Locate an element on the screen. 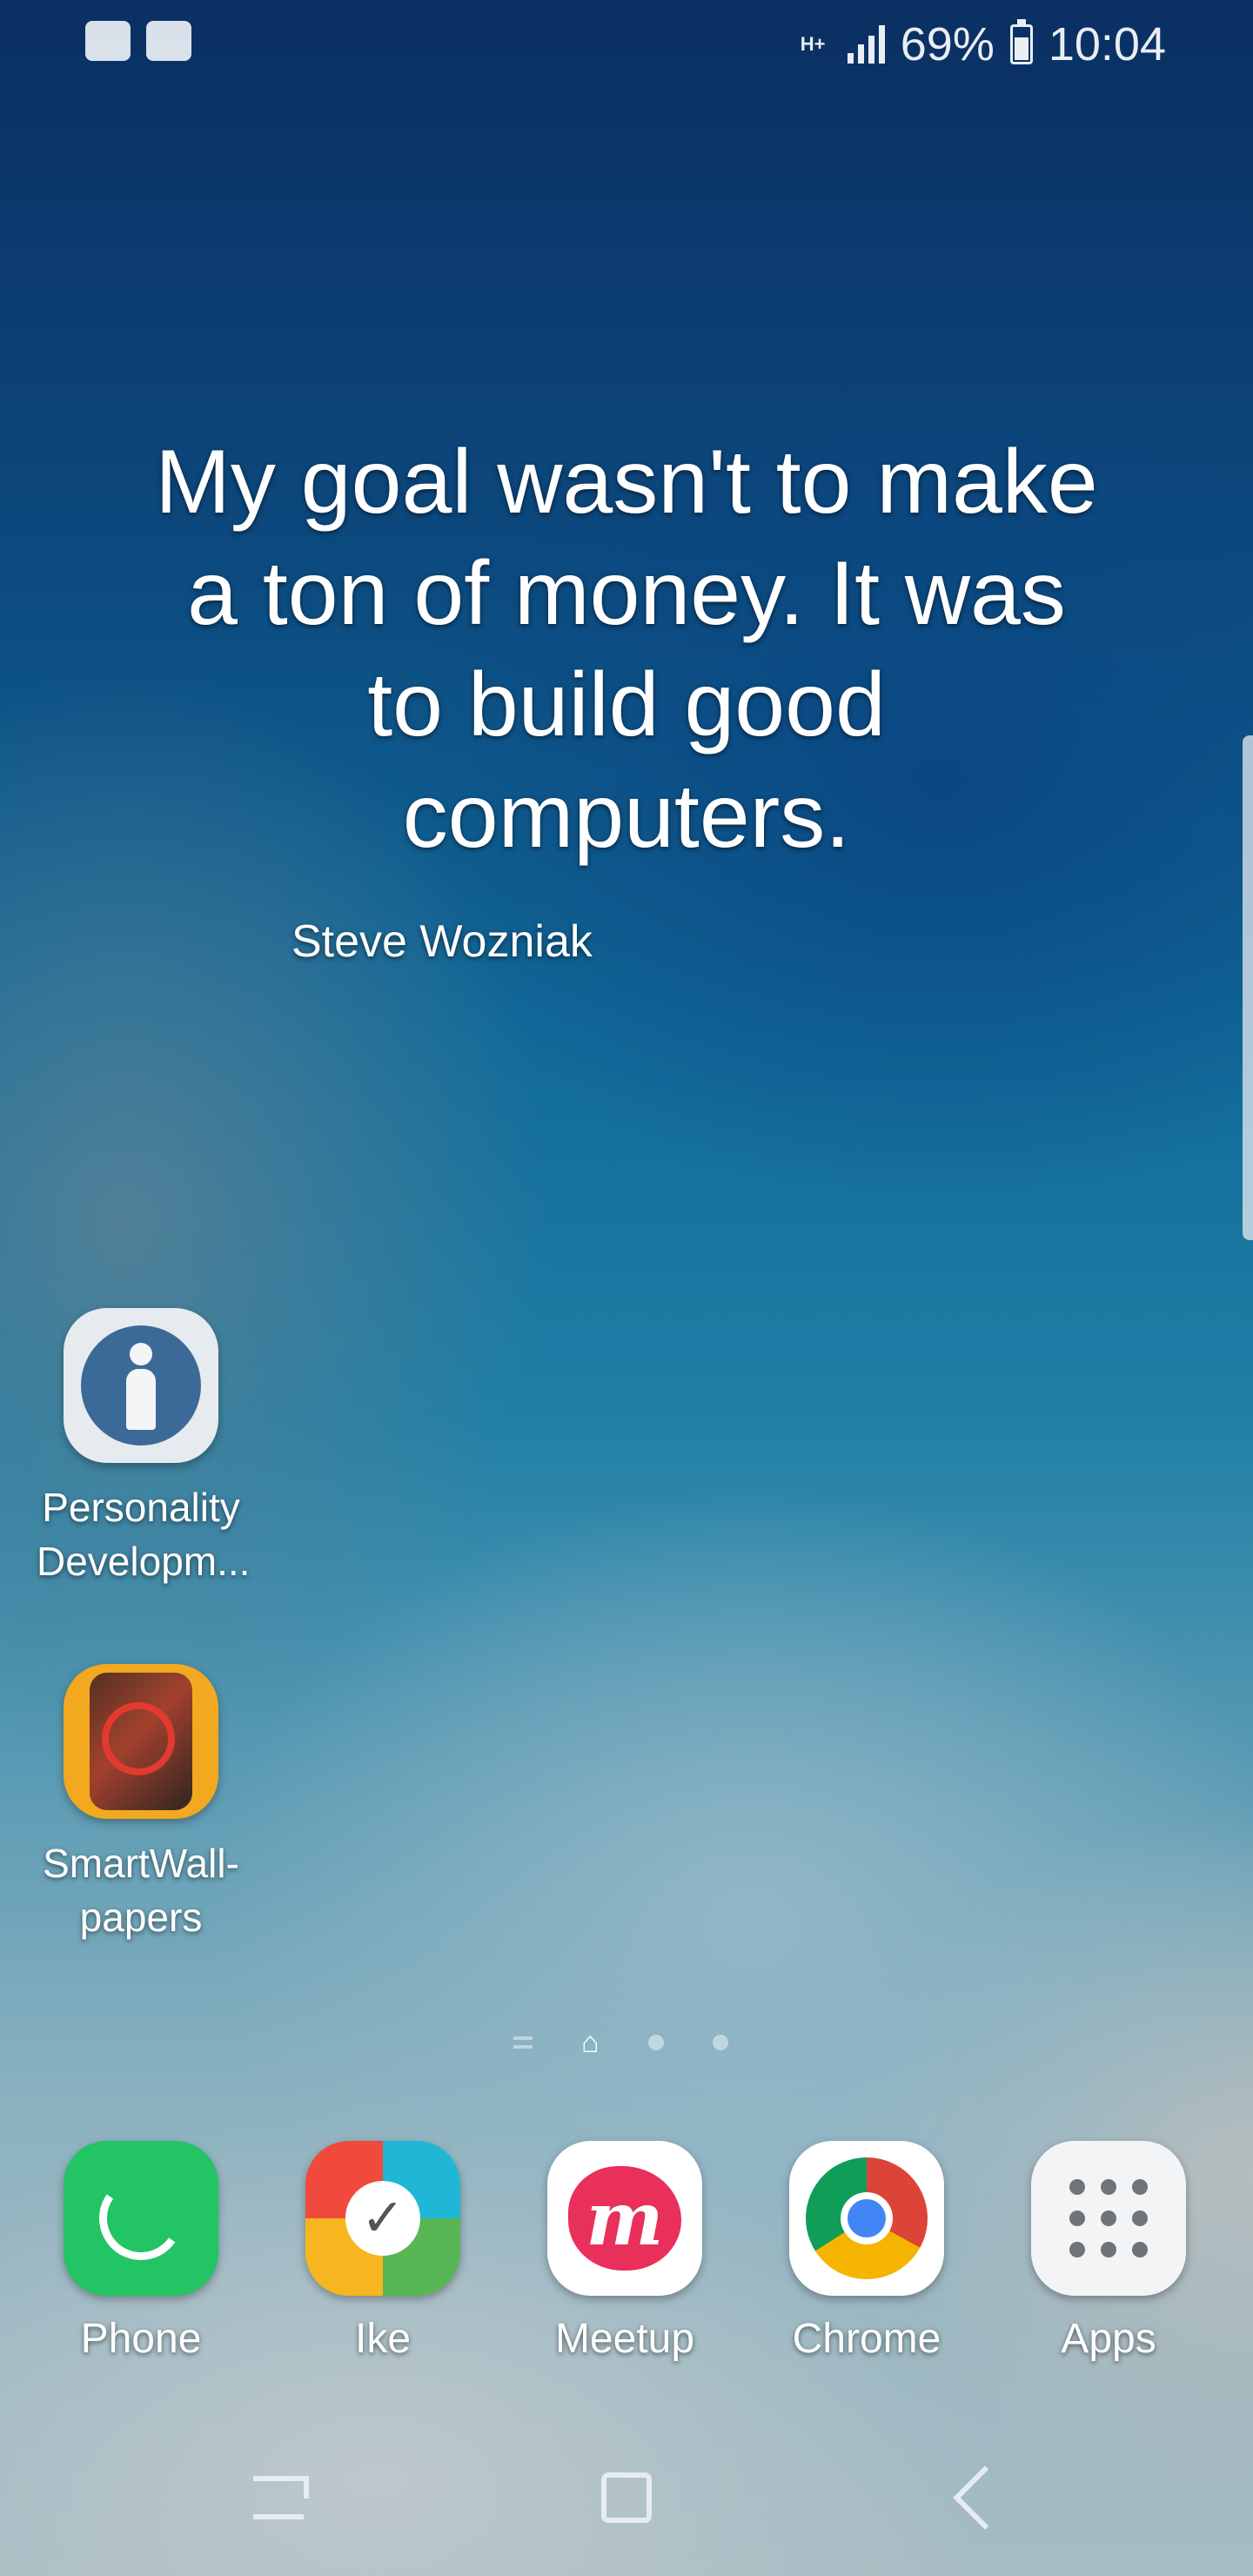  dock-app-apps: Apps is located at coordinates (1108, 2254).